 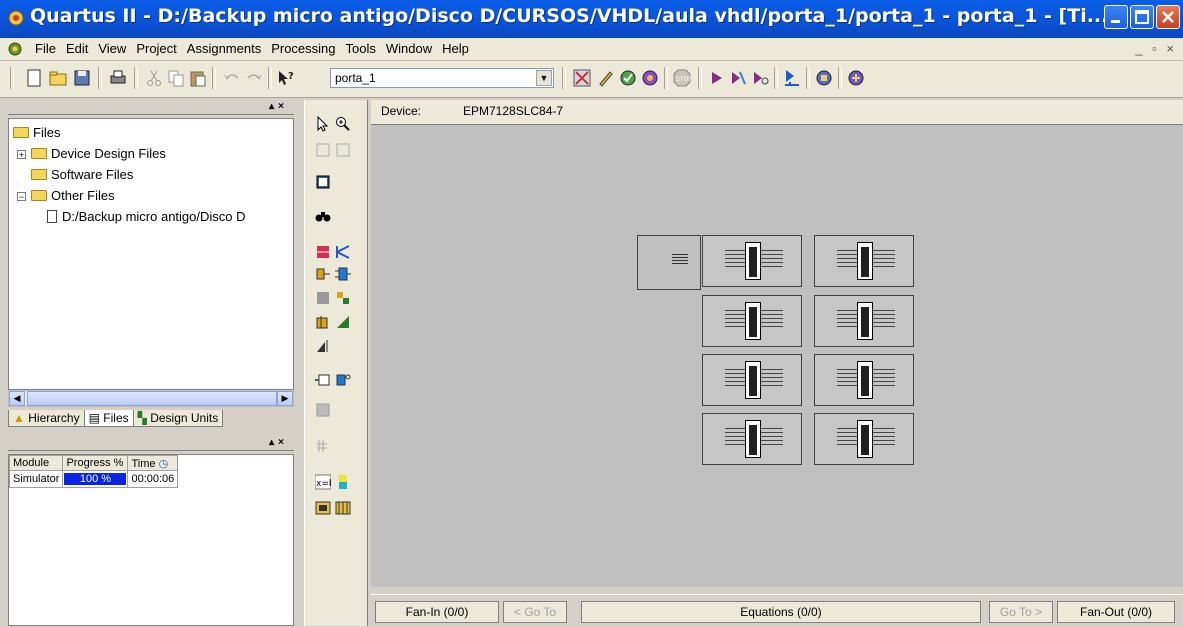 I want to click on project-selector: porta_1 ▼, so click(x=442, y=78).